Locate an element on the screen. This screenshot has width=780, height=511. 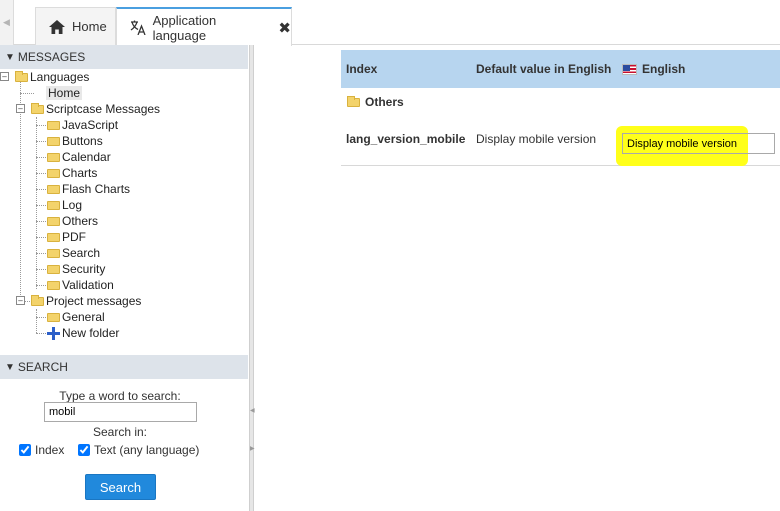
index-checkbox is located at coordinates (25, 450).